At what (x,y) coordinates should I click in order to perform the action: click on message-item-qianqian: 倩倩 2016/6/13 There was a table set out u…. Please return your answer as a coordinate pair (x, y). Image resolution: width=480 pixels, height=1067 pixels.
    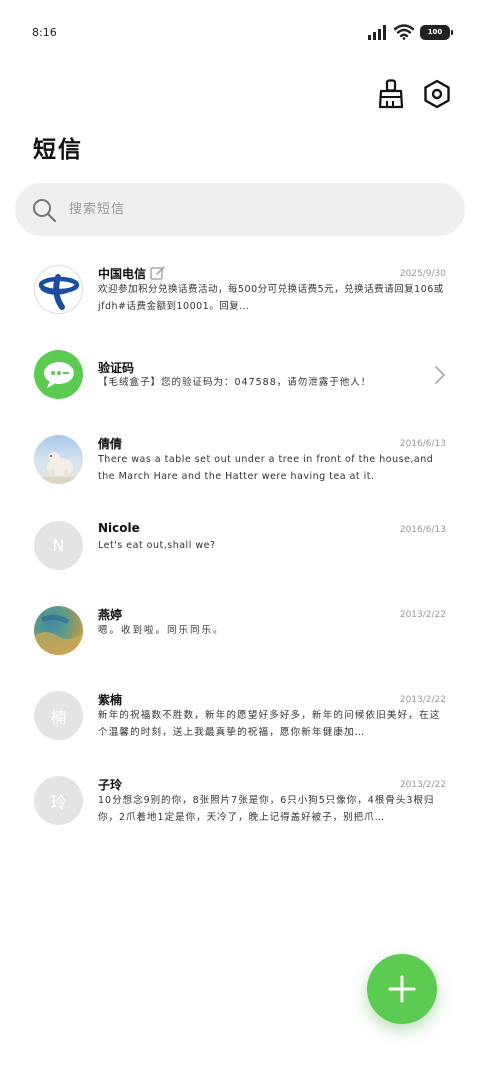
    Looking at the image, I should click on (240, 463).